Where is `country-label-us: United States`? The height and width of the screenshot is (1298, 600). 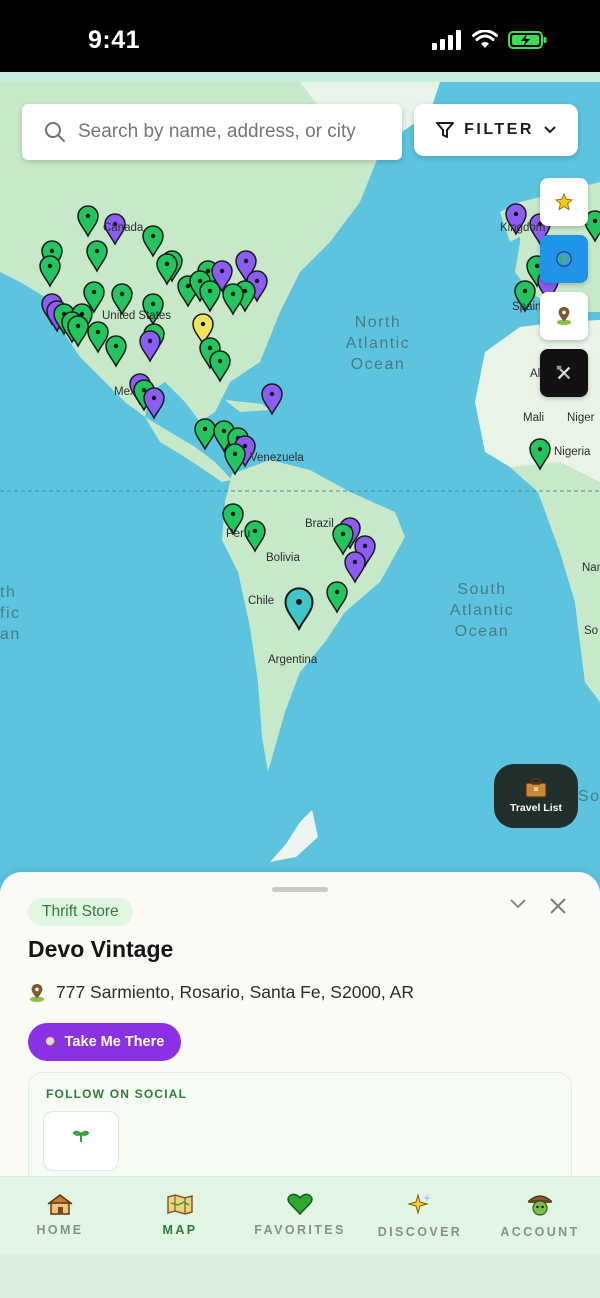
country-label-us: United States is located at coordinates (137, 316).